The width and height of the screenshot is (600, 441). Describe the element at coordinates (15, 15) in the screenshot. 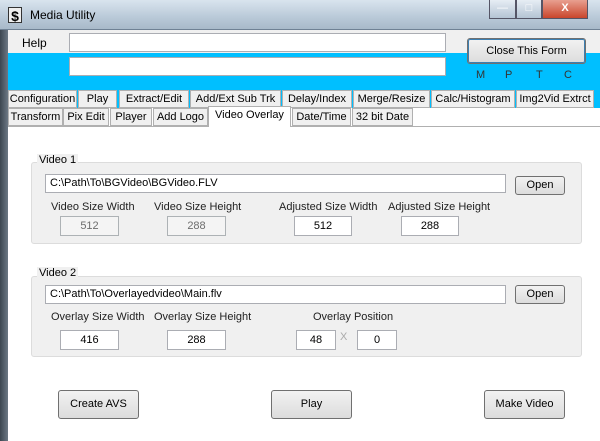

I see `app-logo-icon: $` at that location.